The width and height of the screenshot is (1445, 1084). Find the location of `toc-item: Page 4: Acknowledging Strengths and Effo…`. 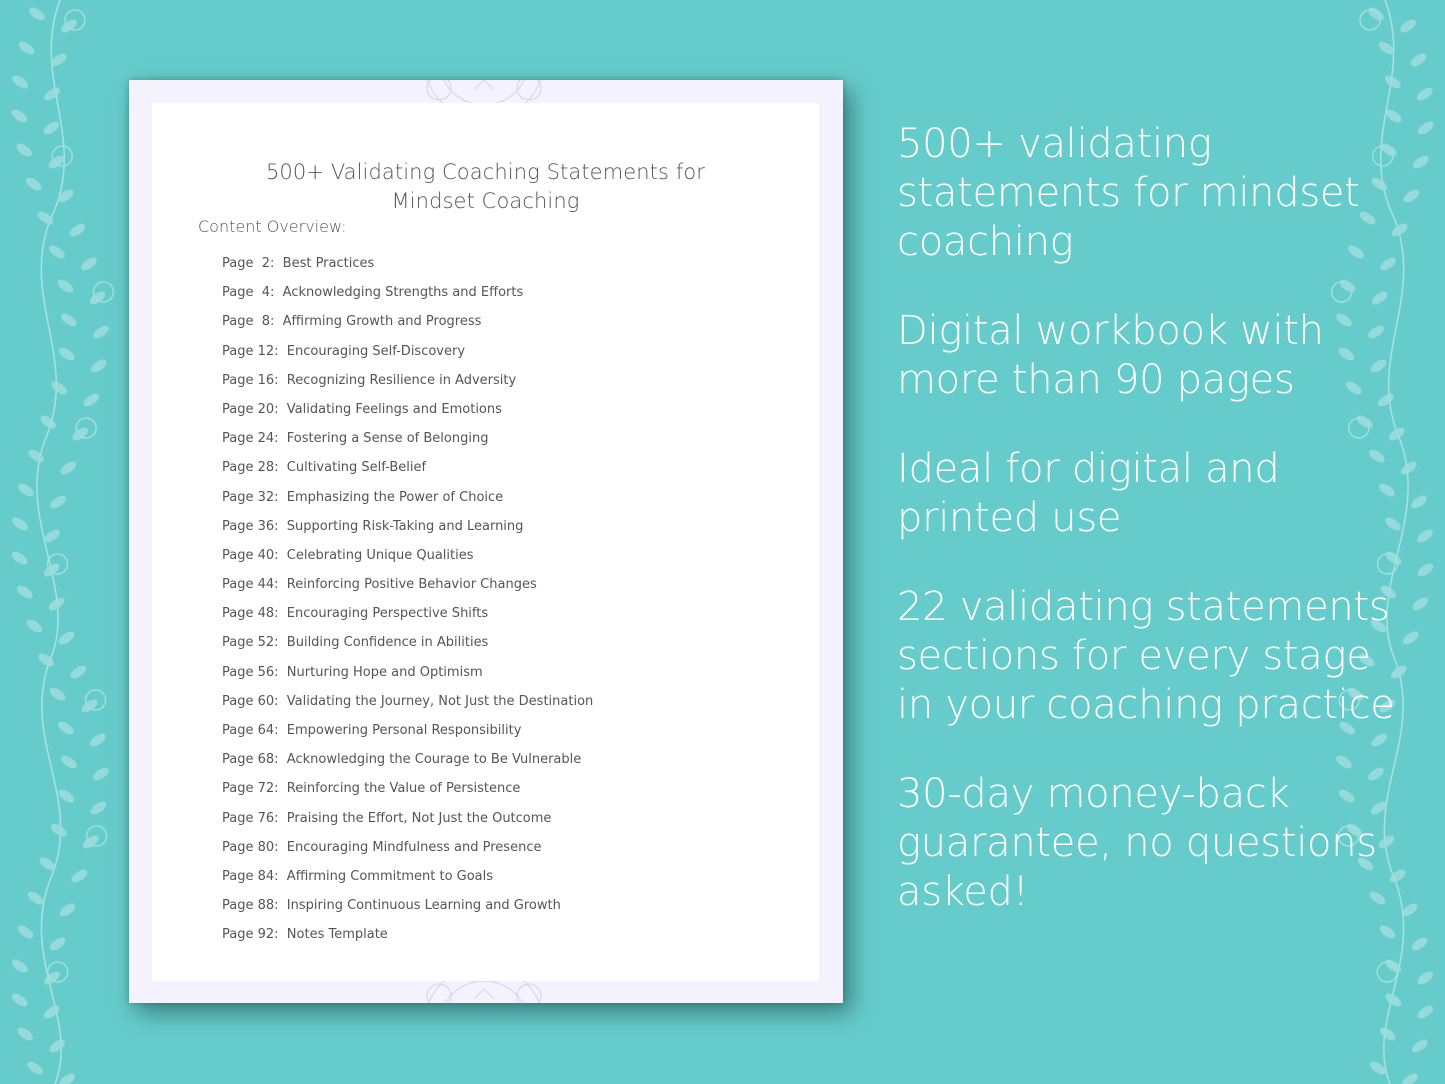

toc-item: Page 4: Acknowledging Strengths and Effo… is located at coordinates (407, 298).